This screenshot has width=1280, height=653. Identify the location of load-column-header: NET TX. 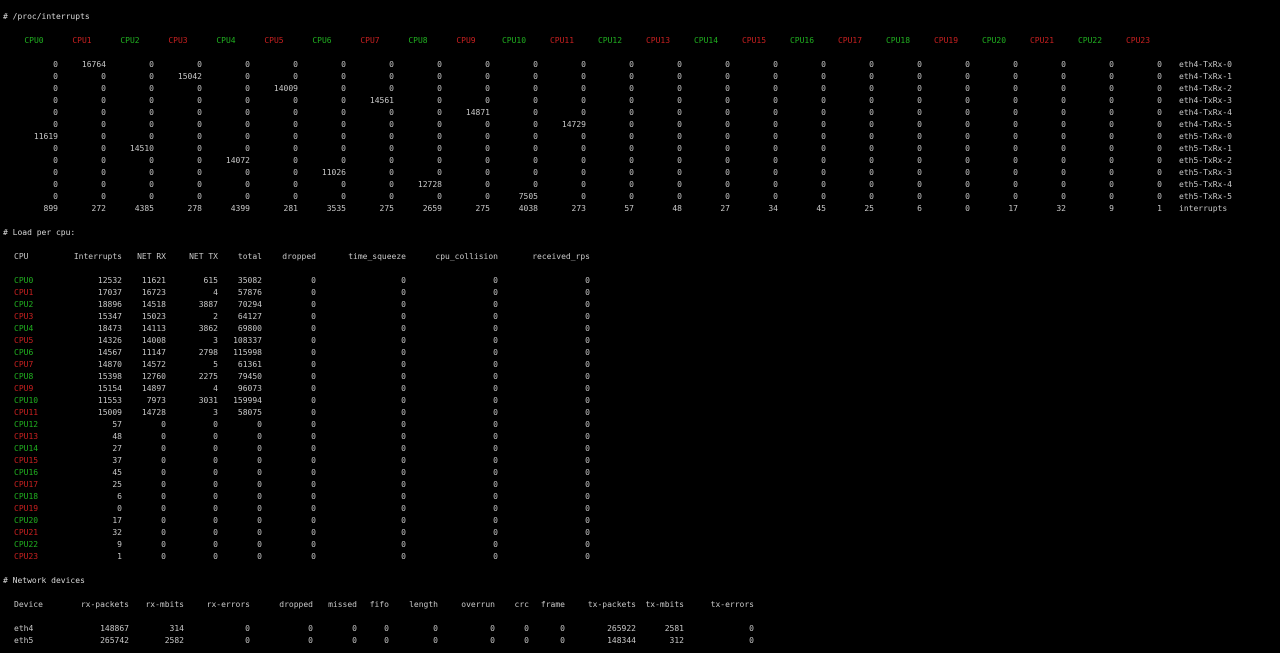
(203, 256).